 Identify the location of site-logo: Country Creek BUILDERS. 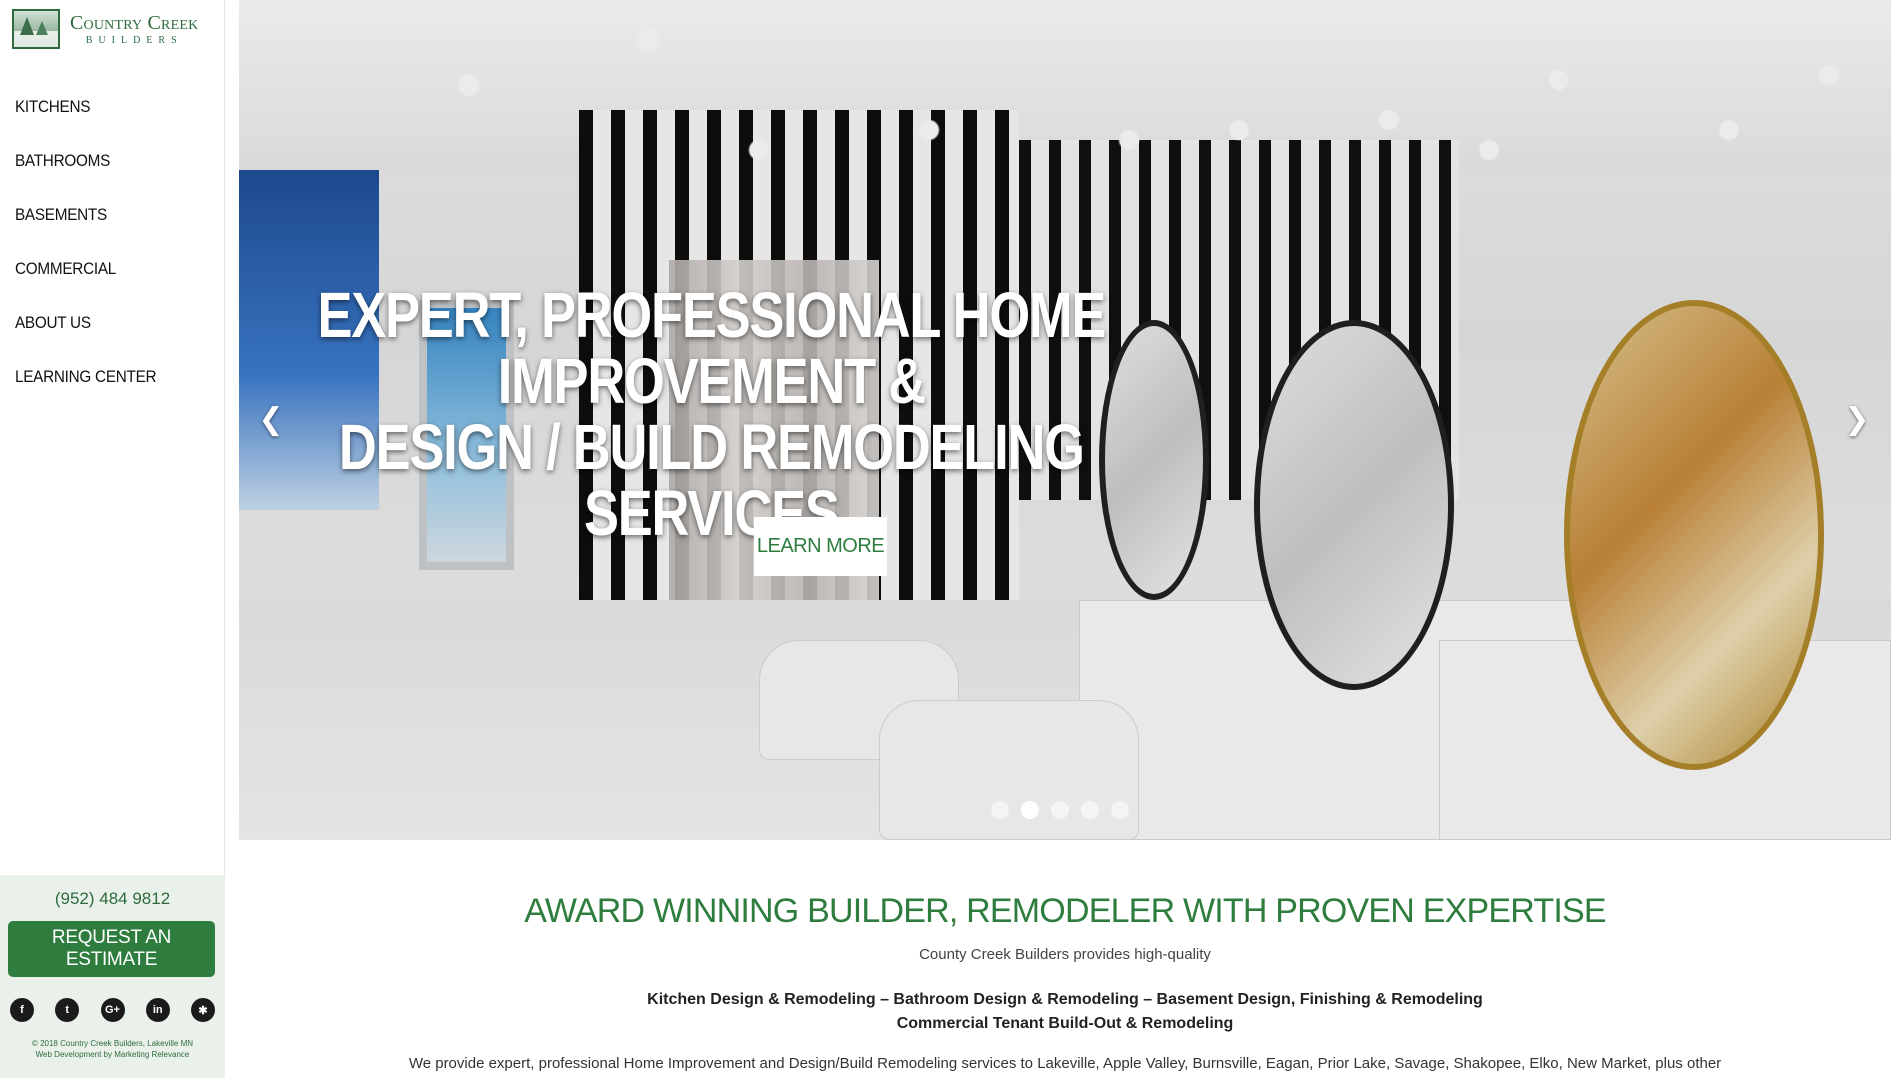
(112, 29).